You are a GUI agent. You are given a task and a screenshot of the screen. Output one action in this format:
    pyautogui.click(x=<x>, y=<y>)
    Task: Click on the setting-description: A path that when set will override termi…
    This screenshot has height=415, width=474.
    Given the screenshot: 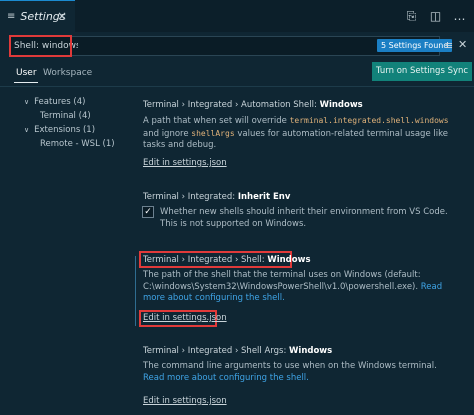 What is the action you would take?
    pyautogui.click(x=296, y=133)
    